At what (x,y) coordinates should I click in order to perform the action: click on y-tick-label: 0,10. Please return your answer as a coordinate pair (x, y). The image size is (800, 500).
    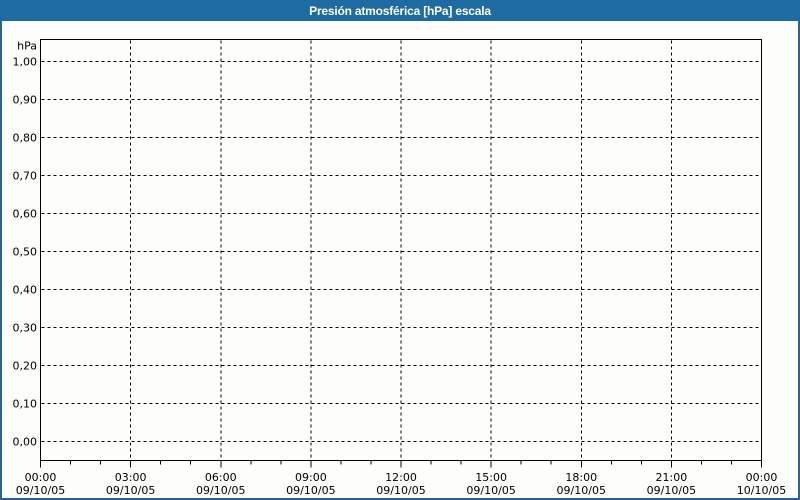
    Looking at the image, I should click on (25, 404).